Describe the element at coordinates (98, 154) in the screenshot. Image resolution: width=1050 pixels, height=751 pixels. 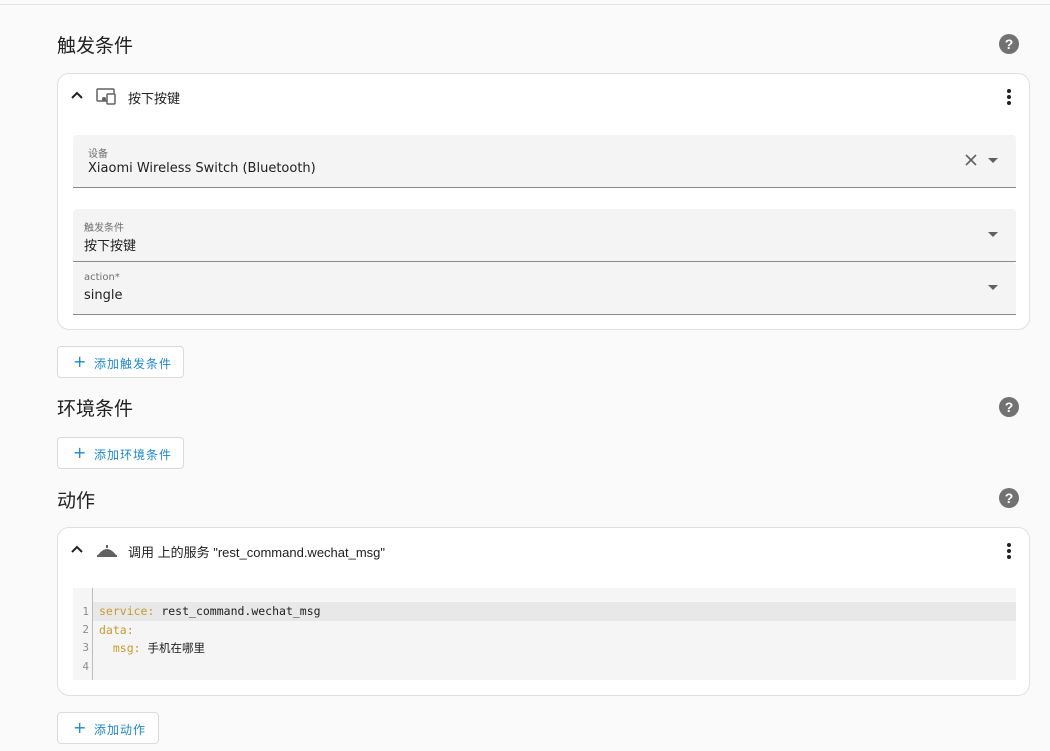
I see `device-field-label: 设备` at that location.